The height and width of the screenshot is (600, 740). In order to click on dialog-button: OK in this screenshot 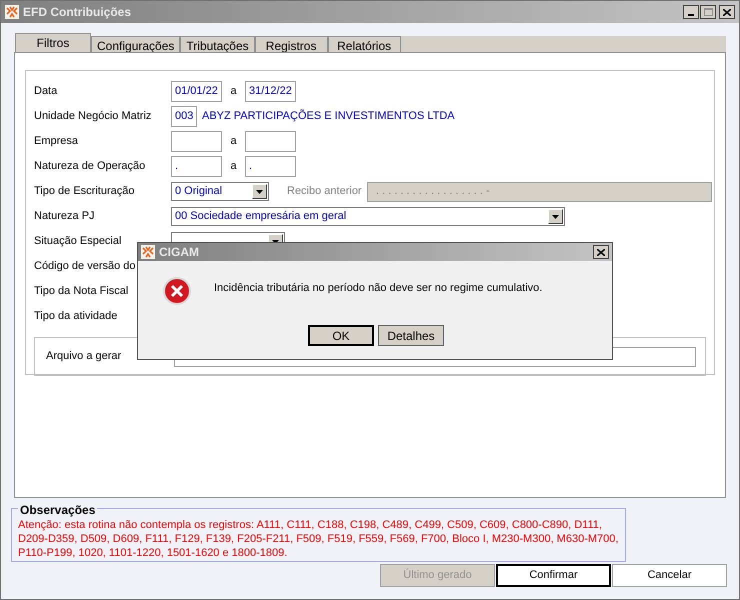, I will do `click(341, 335)`.